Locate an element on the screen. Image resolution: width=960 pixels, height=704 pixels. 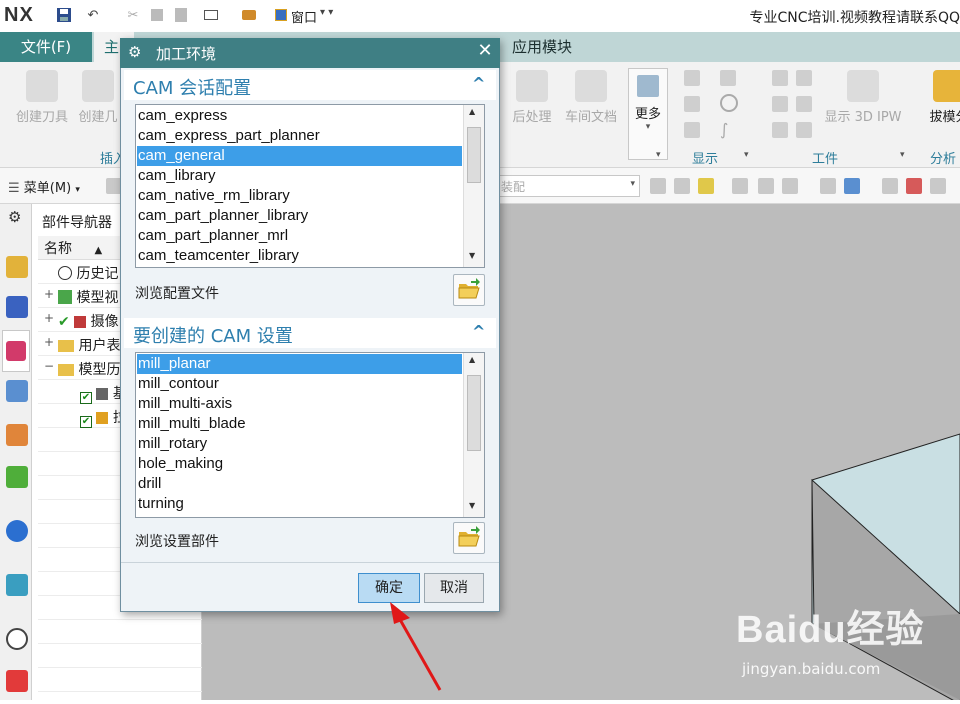
assembly-filter-select: 装配 ▾ is located at coordinates (568, 186).